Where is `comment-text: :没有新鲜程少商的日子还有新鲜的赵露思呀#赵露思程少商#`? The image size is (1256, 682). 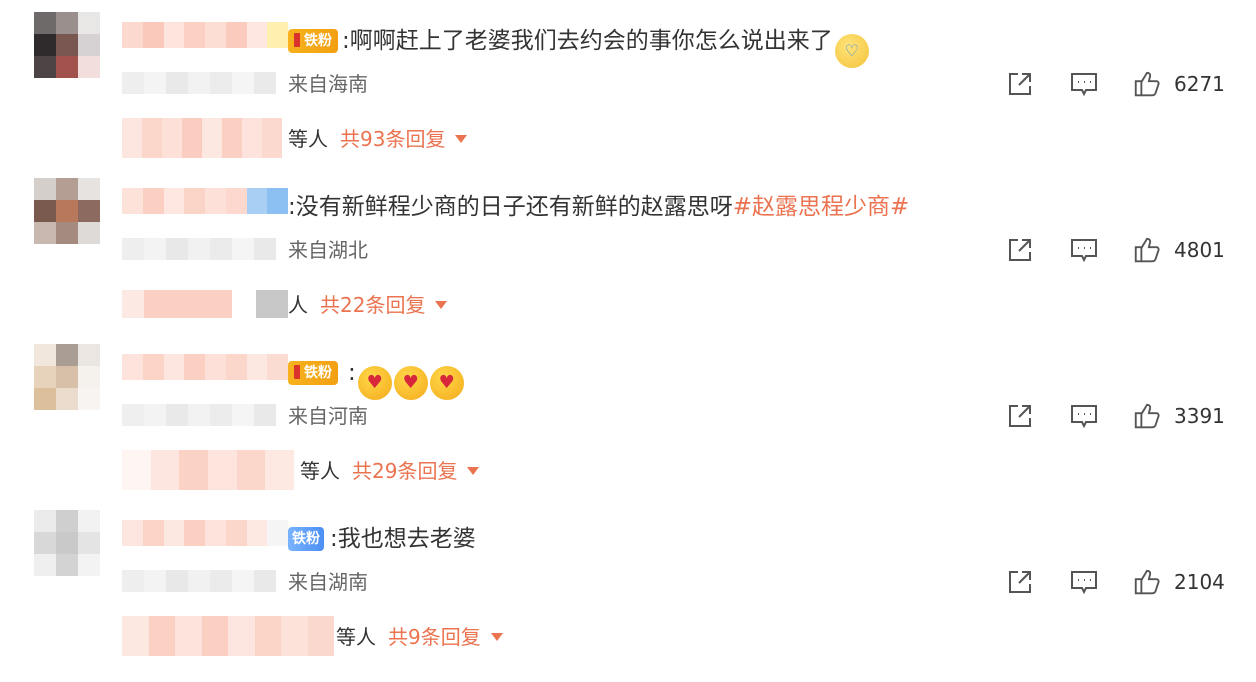
comment-text: :没有新鲜程少商的日子还有新鲜的赵露思呀#赵露思程少商# is located at coordinates (599, 207).